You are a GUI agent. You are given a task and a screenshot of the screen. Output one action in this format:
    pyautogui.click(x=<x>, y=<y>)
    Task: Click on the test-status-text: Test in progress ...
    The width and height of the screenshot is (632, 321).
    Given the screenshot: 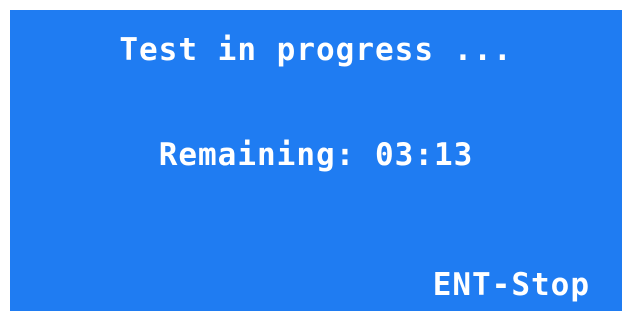 What is the action you would take?
    pyautogui.click(x=316, y=50)
    